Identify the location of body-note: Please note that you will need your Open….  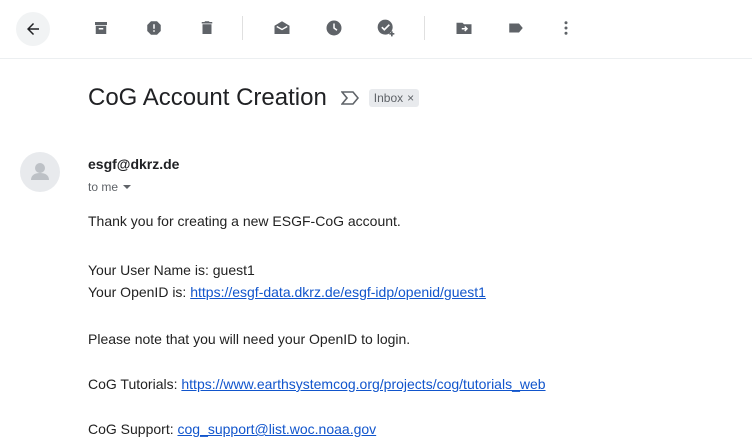
(249, 339).